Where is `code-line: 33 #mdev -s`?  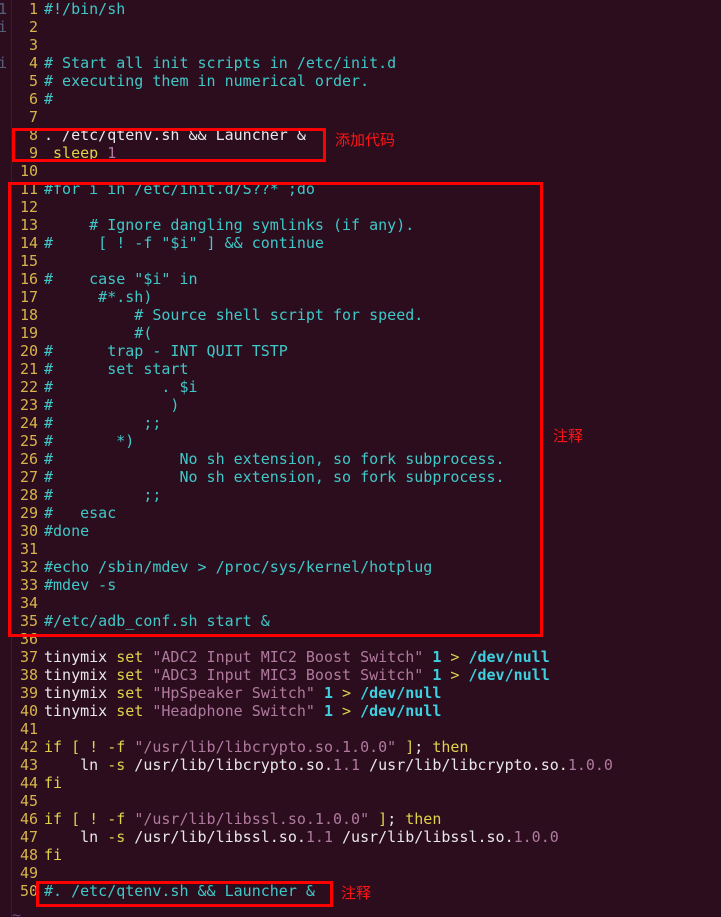 code-line: 33 #mdev -s is located at coordinates (64, 585).